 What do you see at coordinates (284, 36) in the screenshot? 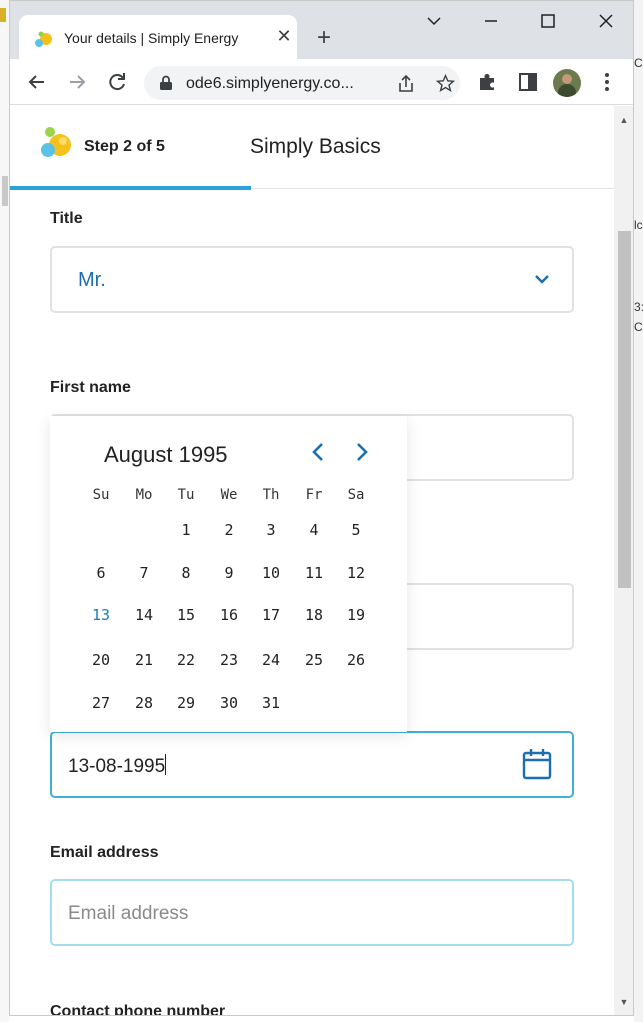
I see `tab-close-icon: ✕` at bounding box center [284, 36].